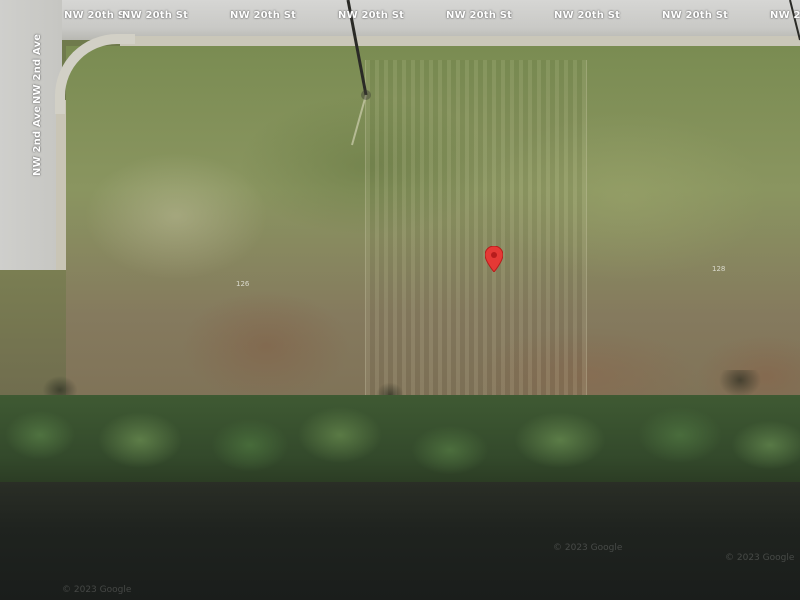 This screenshot has height=600, width=800. Describe the element at coordinates (785, 15) in the screenshot. I see `street-label: NW 20` at that location.